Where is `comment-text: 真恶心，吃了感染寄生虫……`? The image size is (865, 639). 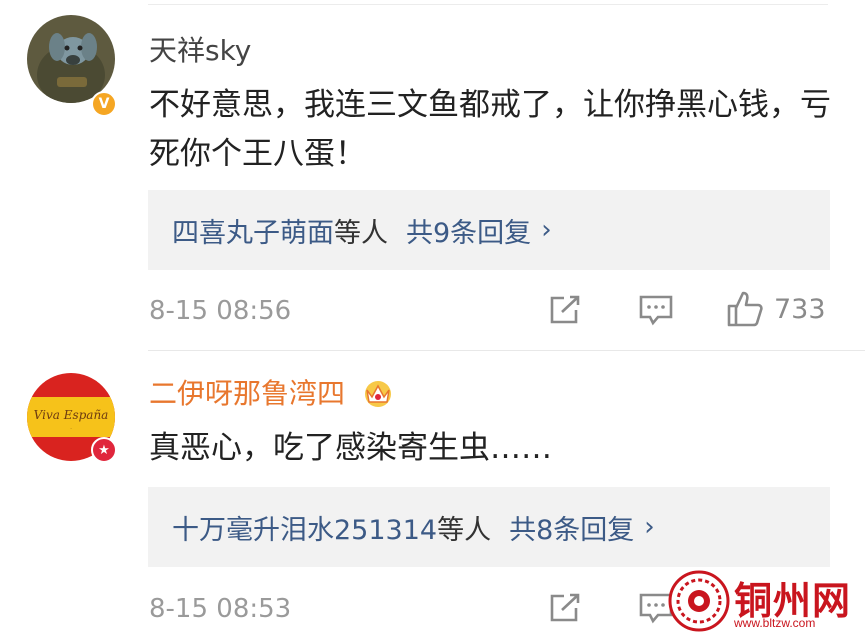 comment-text: 真恶心，吃了感染寄生虫…… is located at coordinates (350, 448).